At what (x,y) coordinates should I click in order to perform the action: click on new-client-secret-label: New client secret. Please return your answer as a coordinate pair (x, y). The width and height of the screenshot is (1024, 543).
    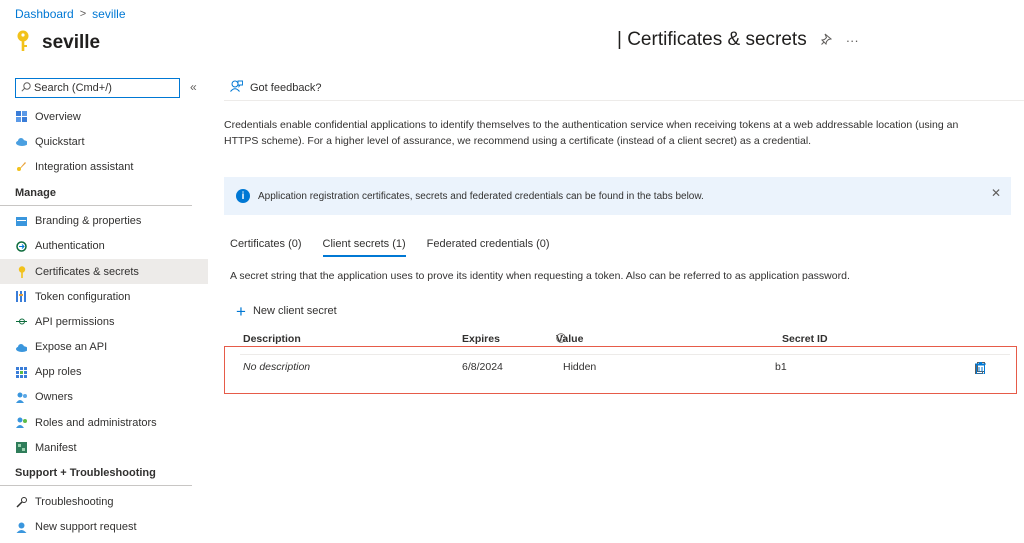
    Looking at the image, I should click on (294, 311).